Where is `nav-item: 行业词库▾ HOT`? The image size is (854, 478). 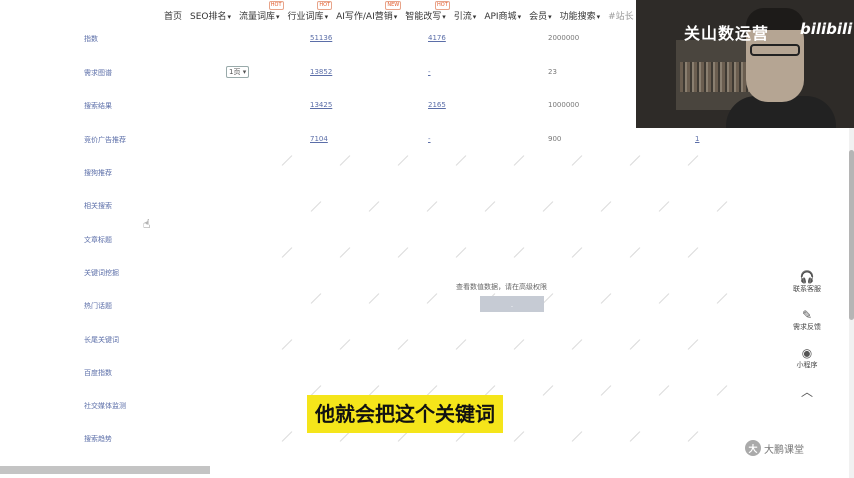
nav-item: 行业词库▾ HOT is located at coordinates (308, 13).